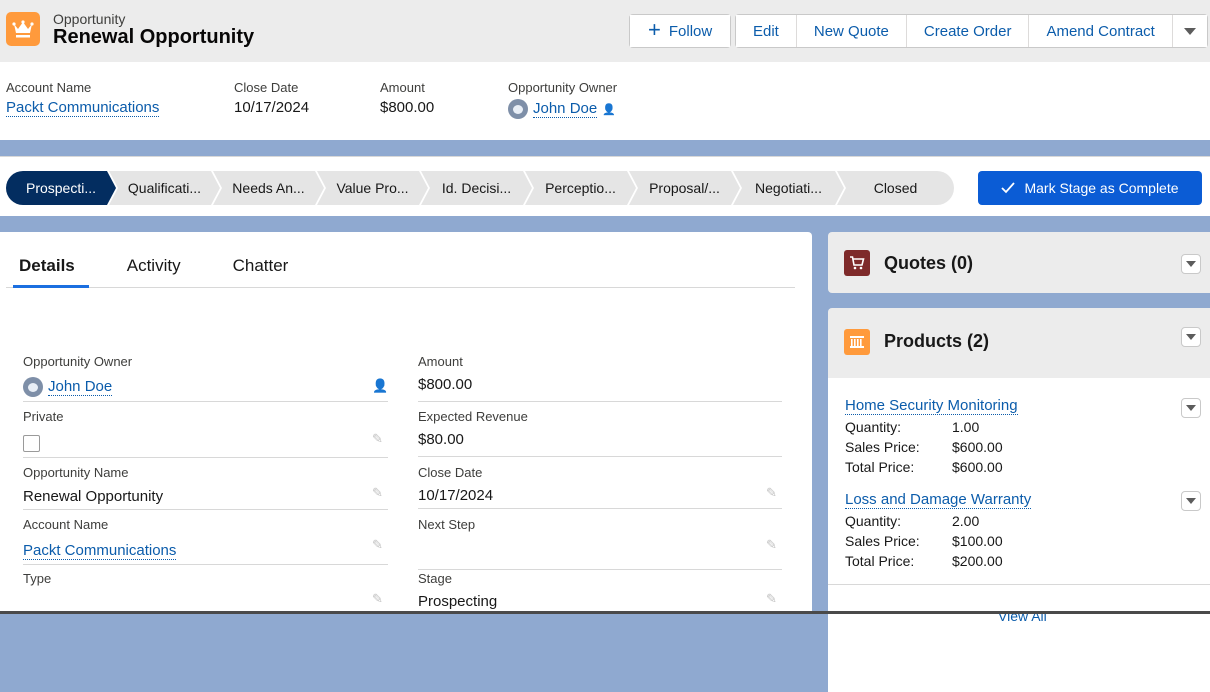 Image resolution: width=1210 pixels, height=692 pixels. Describe the element at coordinates (402, 87) in the screenshot. I see `highlight-label: Amount` at that location.